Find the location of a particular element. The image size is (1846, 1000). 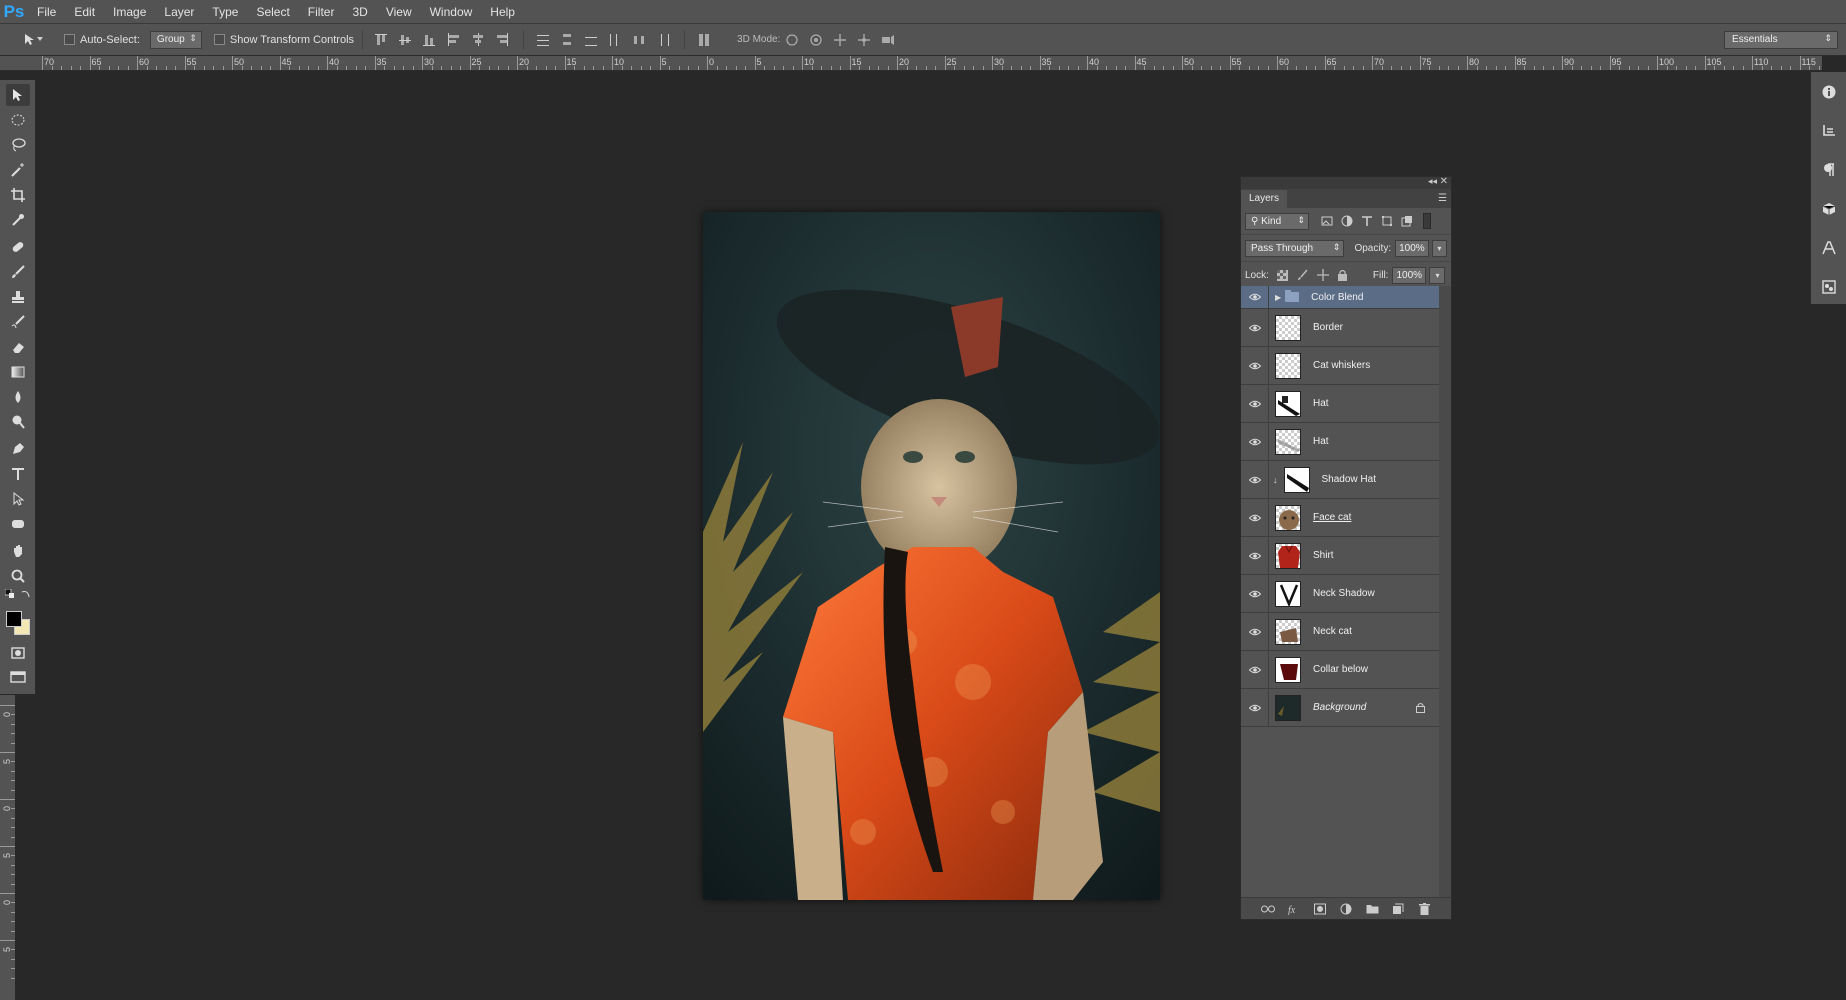

transform-controls-checkbox is located at coordinates (219, 39).